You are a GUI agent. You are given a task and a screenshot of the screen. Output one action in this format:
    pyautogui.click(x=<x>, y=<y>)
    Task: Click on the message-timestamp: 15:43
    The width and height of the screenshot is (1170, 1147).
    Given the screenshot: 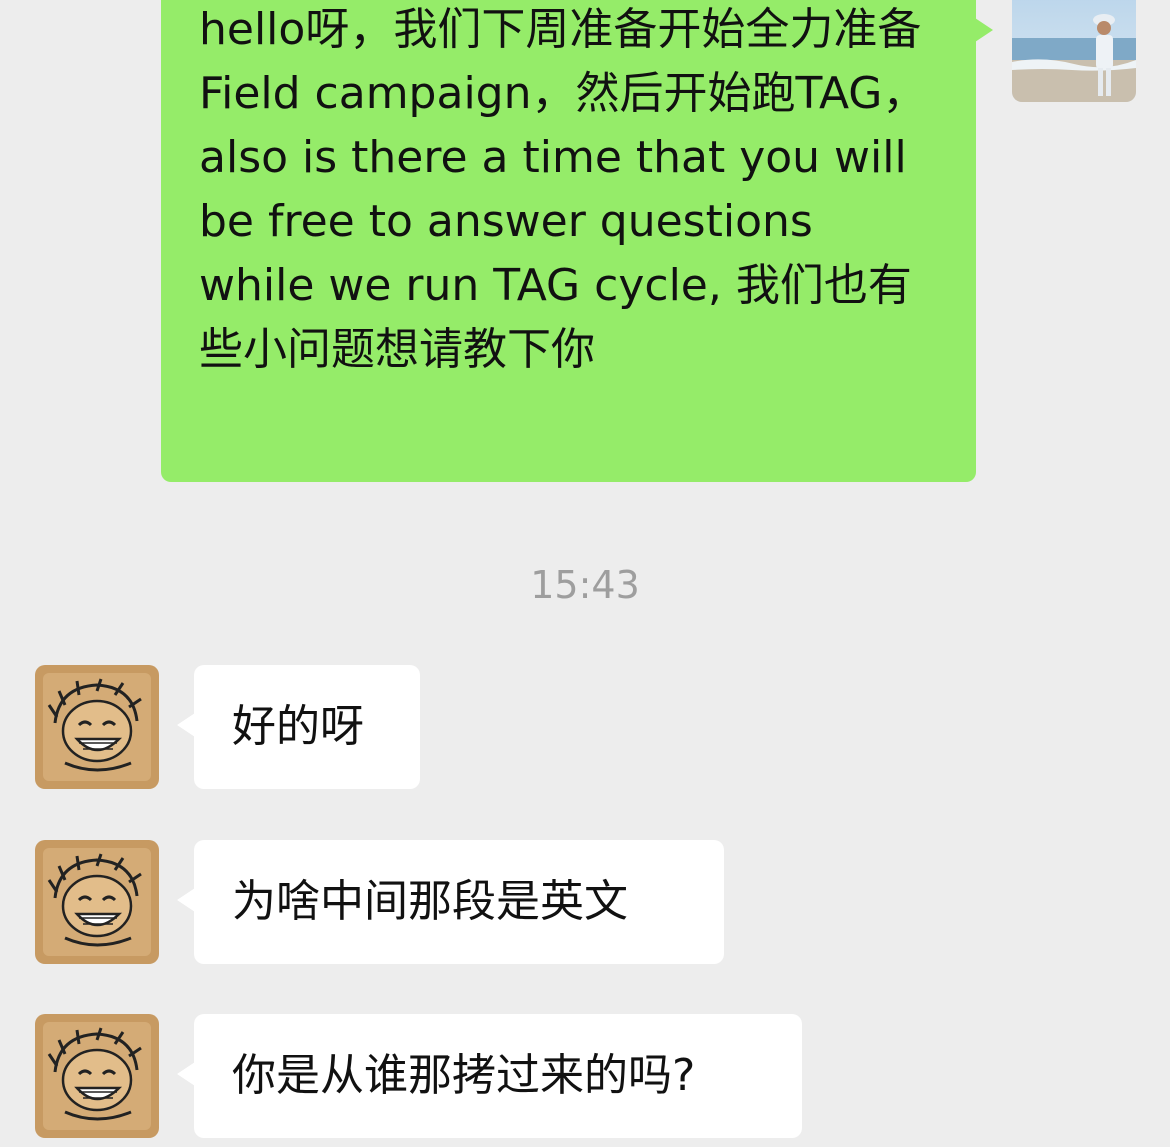 What is the action you would take?
    pyautogui.click(x=585, y=585)
    